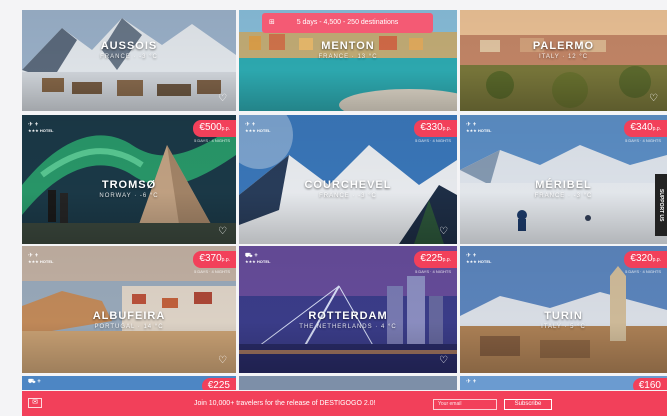  What do you see at coordinates (258, 258) in the screenshot?
I see `transport-badge: ⛟ + ★★★ HOTEL` at bounding box center [258, 258].